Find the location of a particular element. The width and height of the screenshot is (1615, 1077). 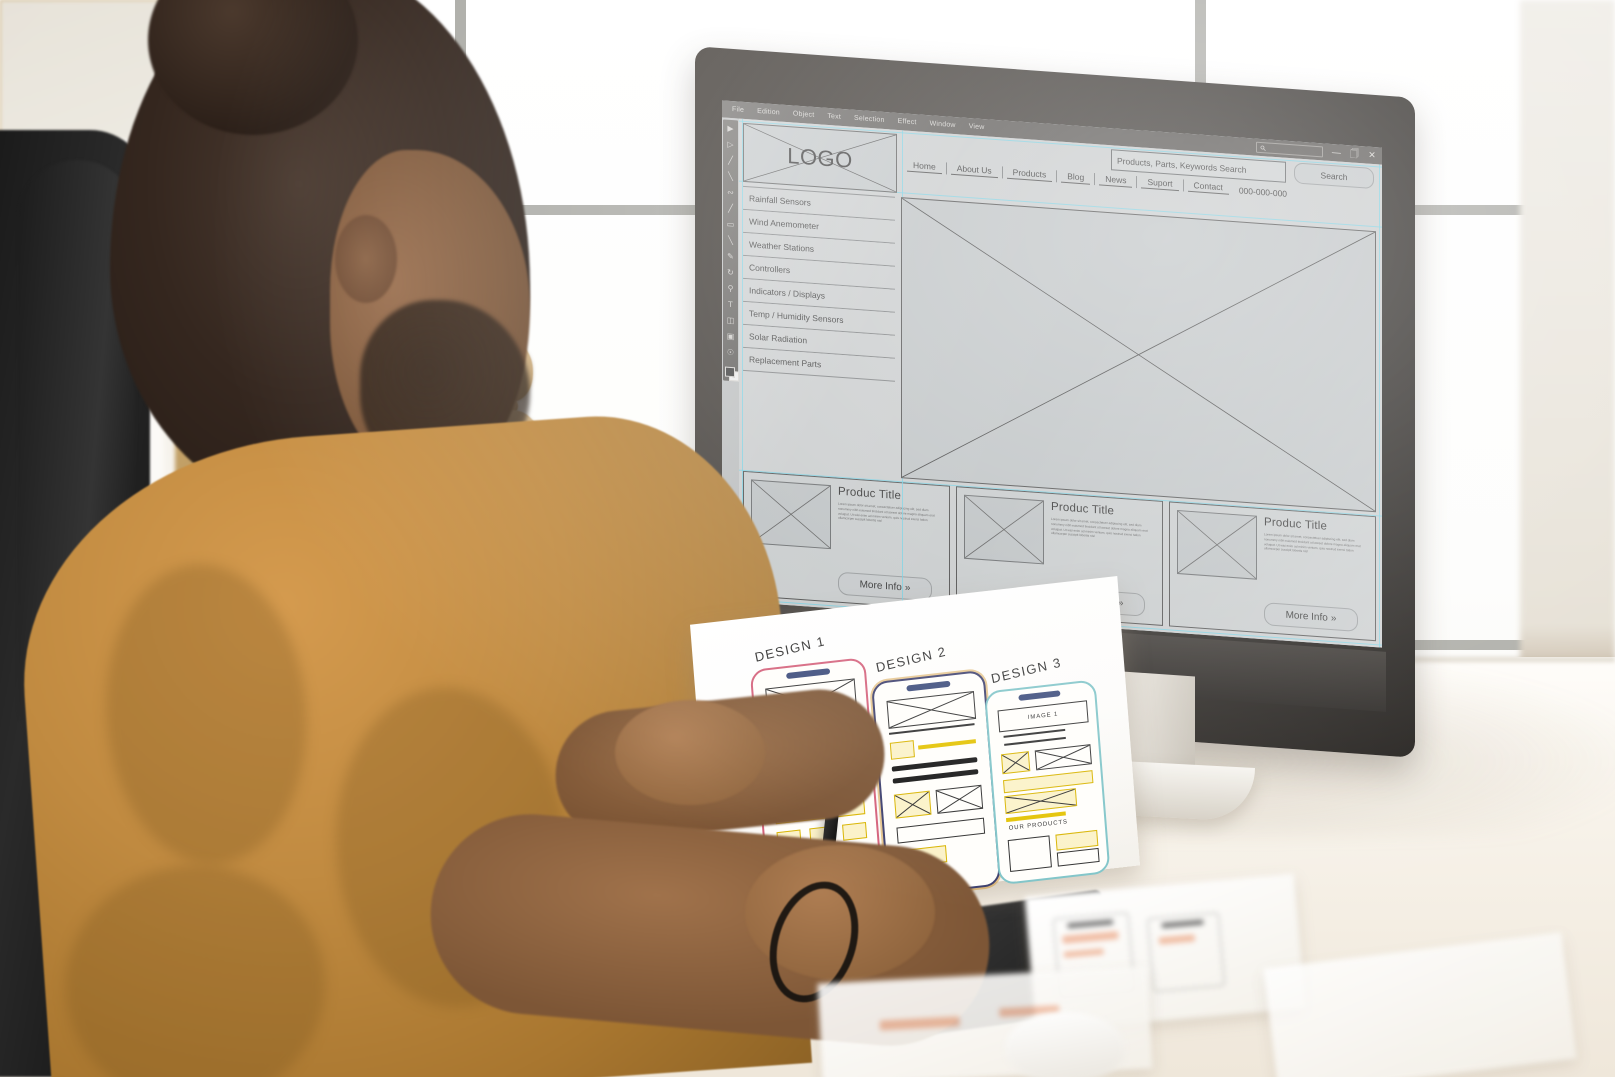

zoom-icon: ⚲ is located at coordinates (730, 289).